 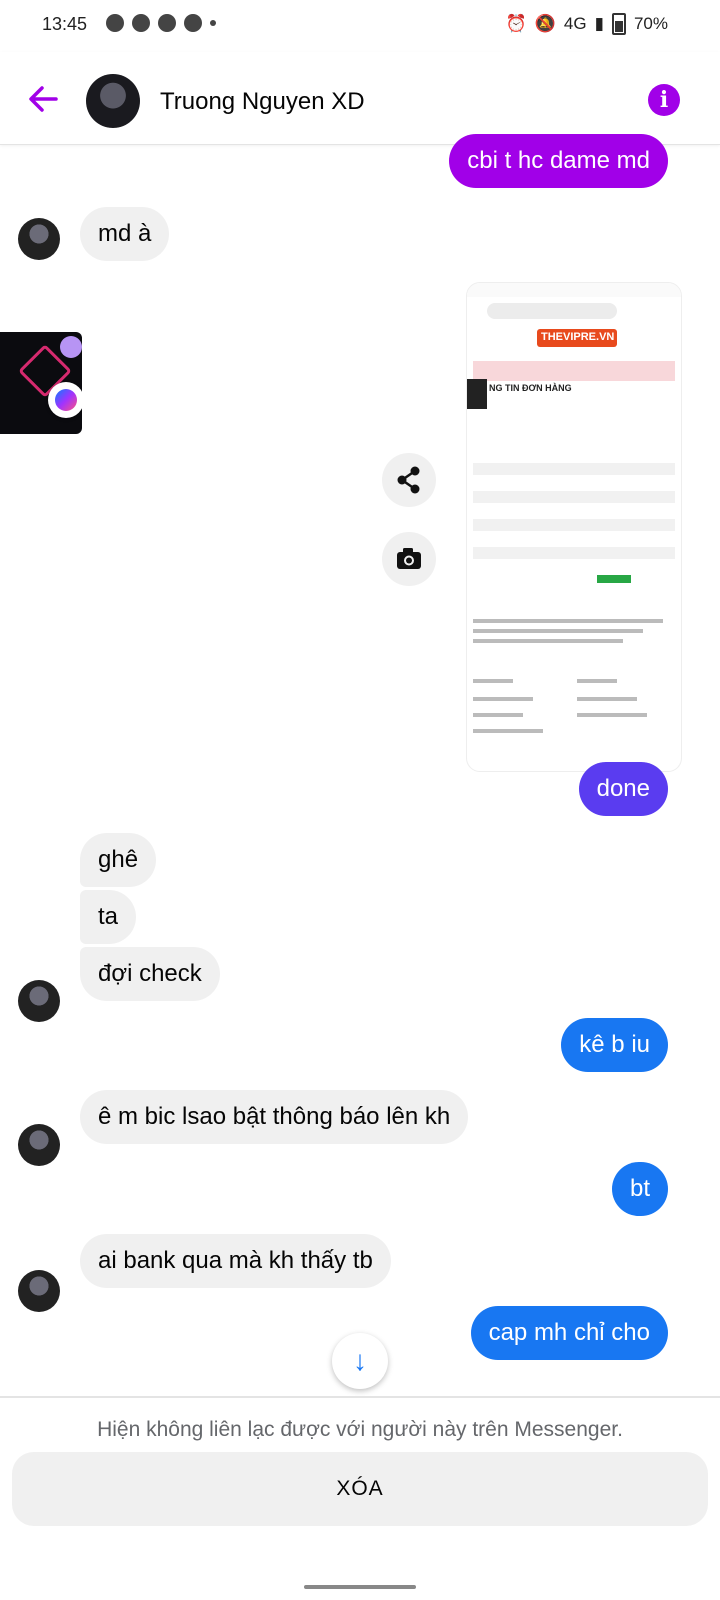 I want to click on message-bubble: ta, so click(x=108, y=917).